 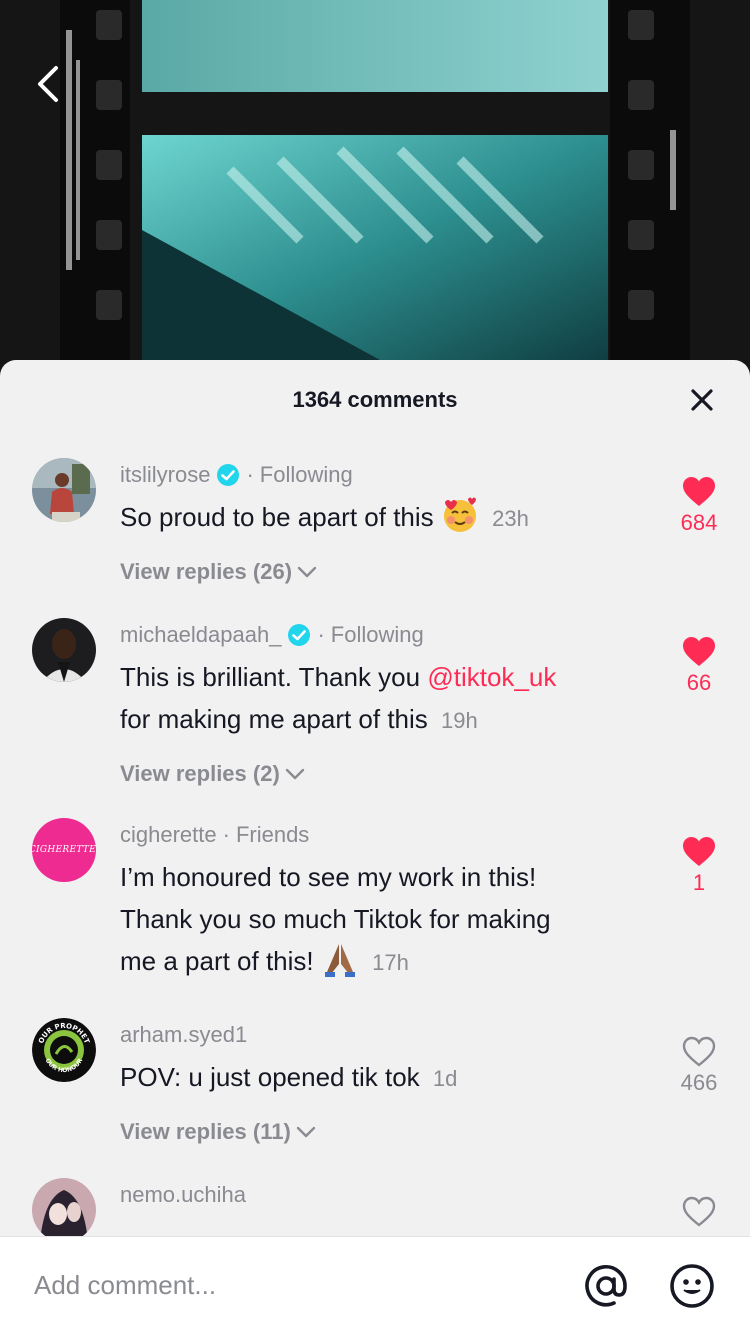 I want to click on comment-text: POV: u just opened tik tok 1d, so click(x=375, y=1078).